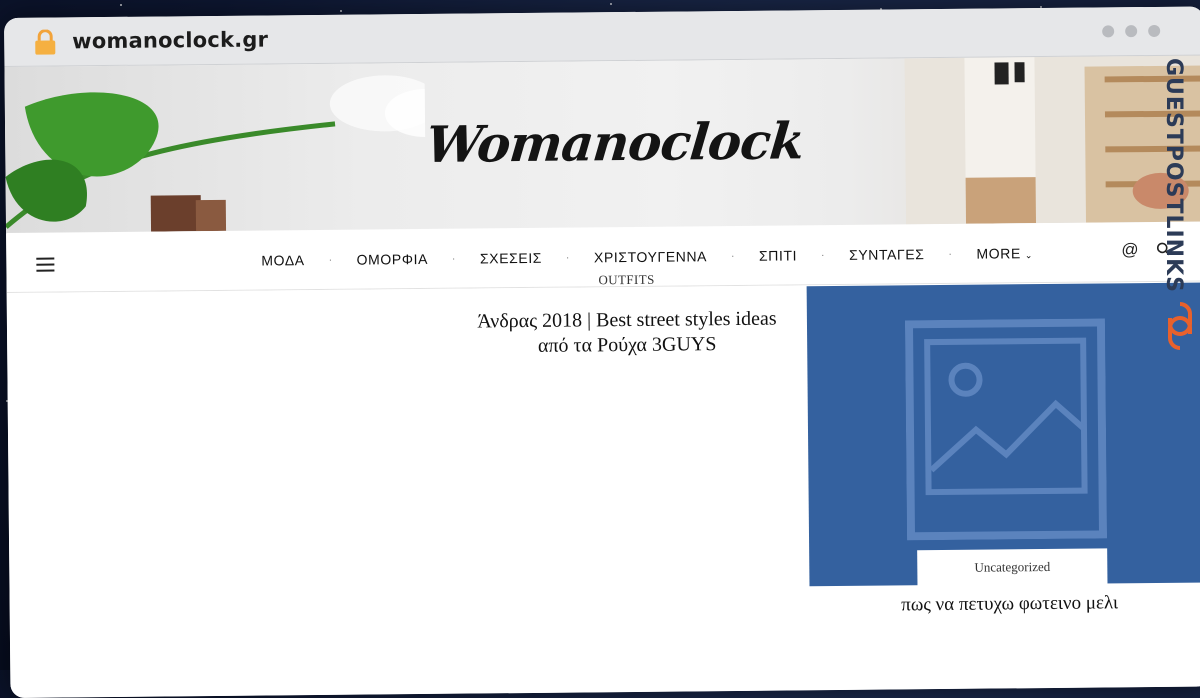 The height and width of the screenshot is (698, 1200). What do you see at coordinates (283, 260) in the screenshot?
I see `nav-item-moda: ΜΟΔΑ` at bounding box center [283, 260].